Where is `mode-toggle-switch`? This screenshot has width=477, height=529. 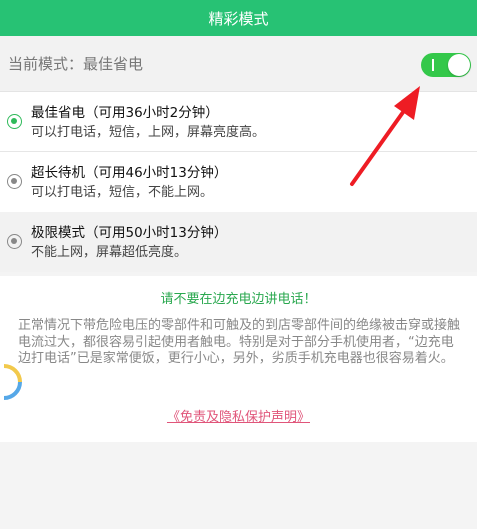
mode-toggle-switch is located at coordinates (446, 65).